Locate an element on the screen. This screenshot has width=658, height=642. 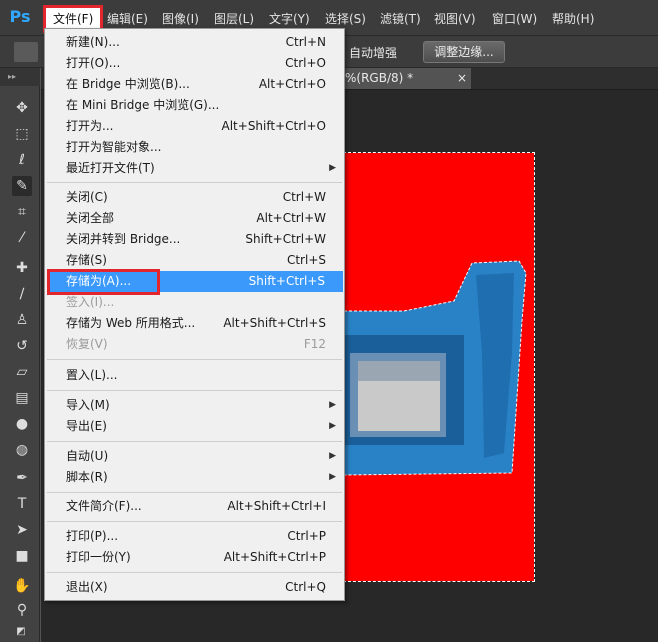
menu-view: 视图(V) is located at coordinates (455, 19).